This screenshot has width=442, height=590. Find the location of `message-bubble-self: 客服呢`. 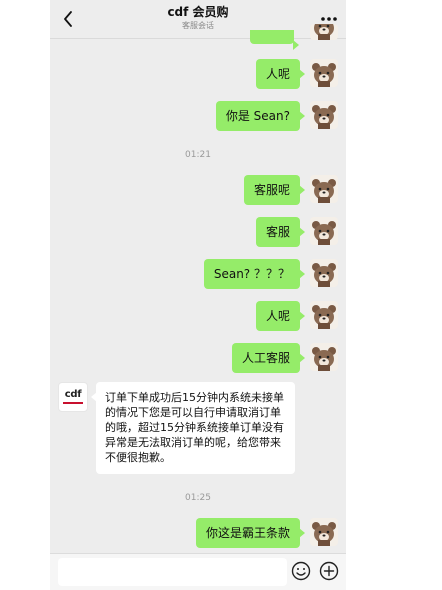

message-bubble-self: 客服呢 is located at coordinates (274, 190).